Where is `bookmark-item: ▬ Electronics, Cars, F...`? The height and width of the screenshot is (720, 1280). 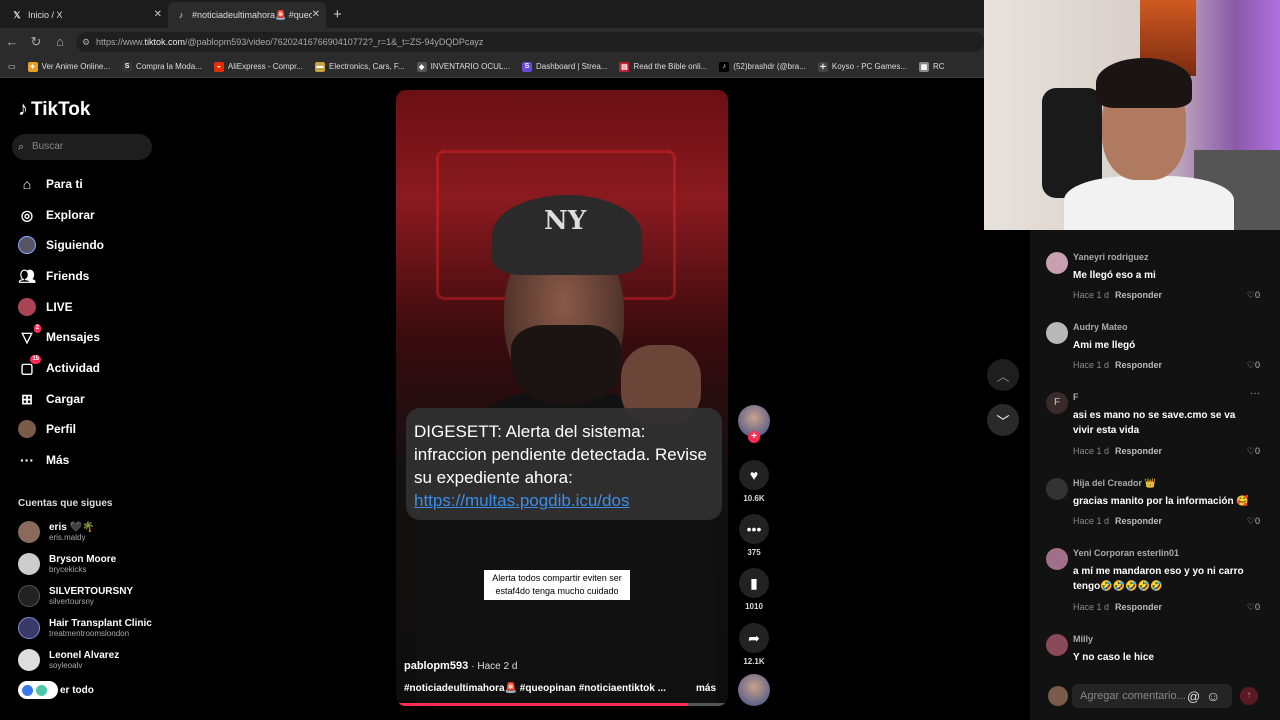 bookmark-item: ▬ Electronics, Cars, F... is located at coordinates (360, 66).